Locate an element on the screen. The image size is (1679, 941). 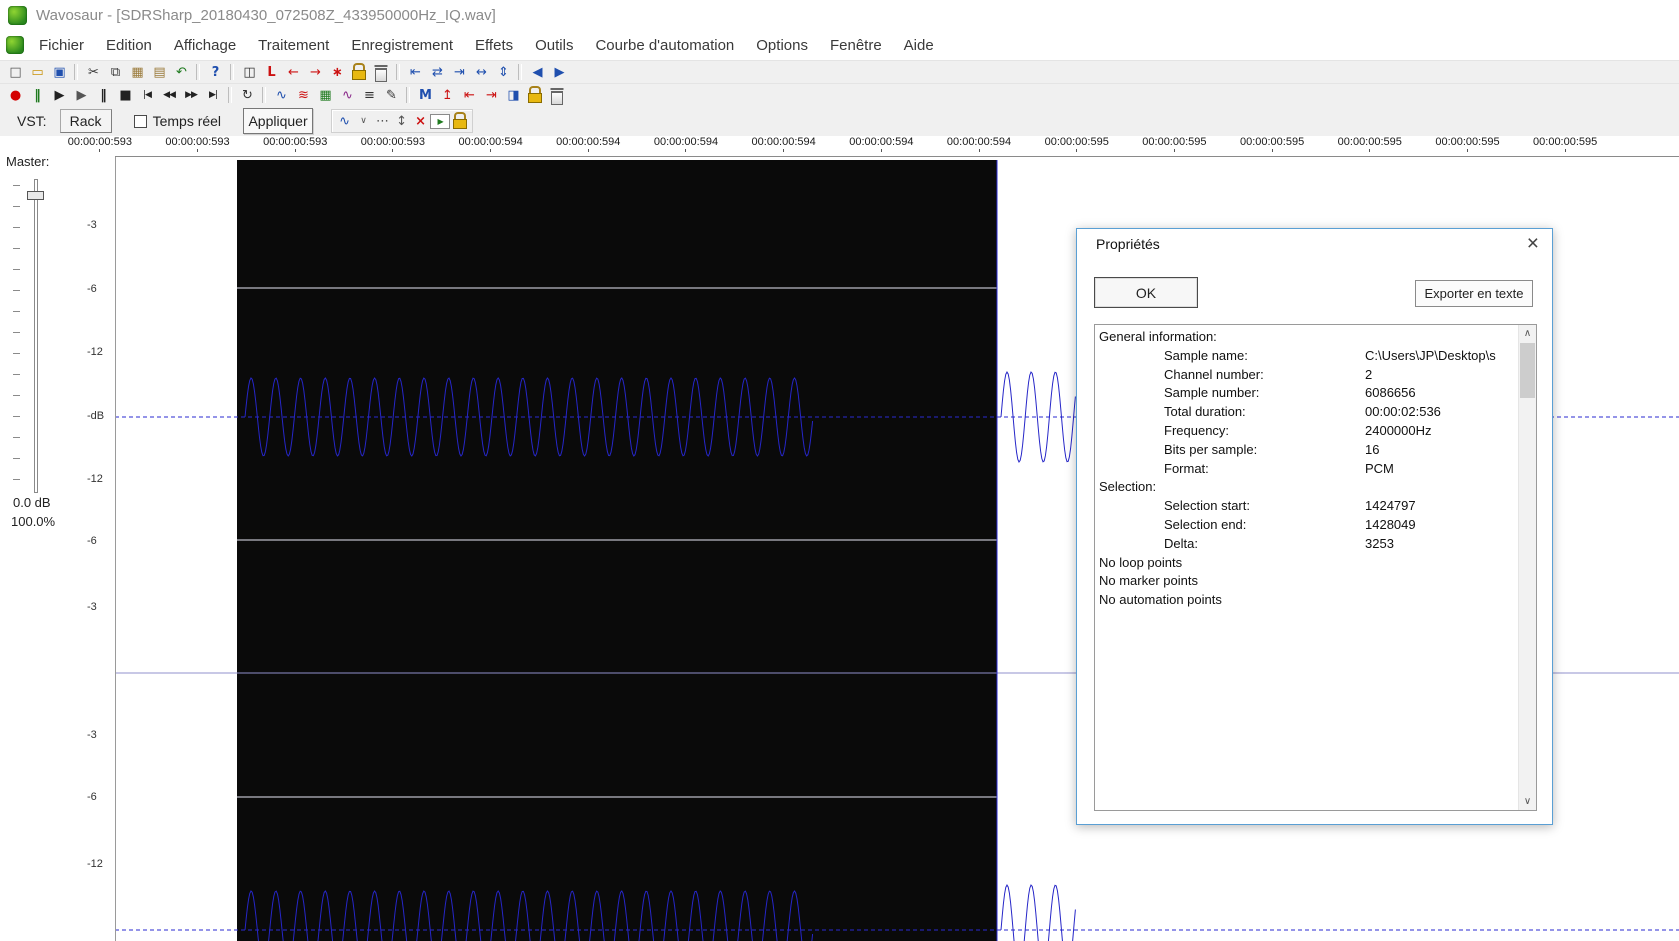
zoom-sel-end-icon: ⇥ is located at coordinates (459, 72).